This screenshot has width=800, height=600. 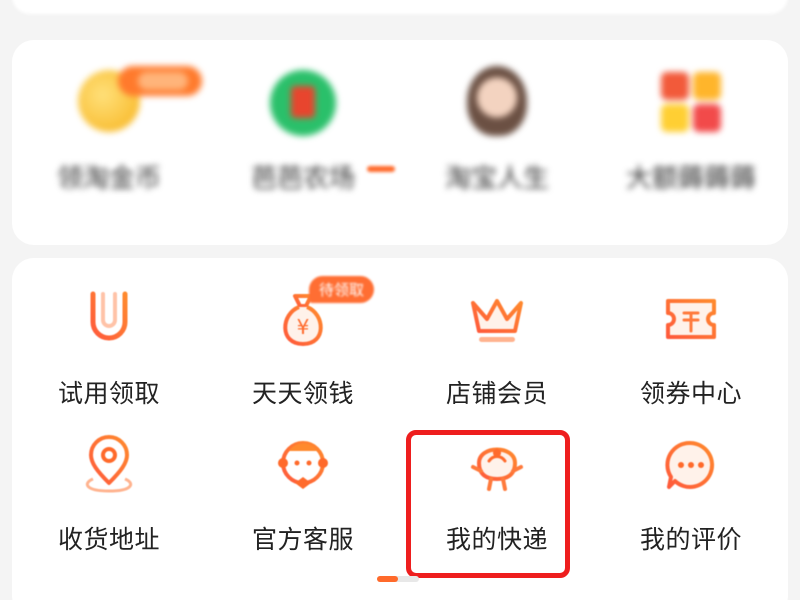 I want to click on entry-daily-money: ¥ 待领取 天天领钱, so click(x=303, y=346).